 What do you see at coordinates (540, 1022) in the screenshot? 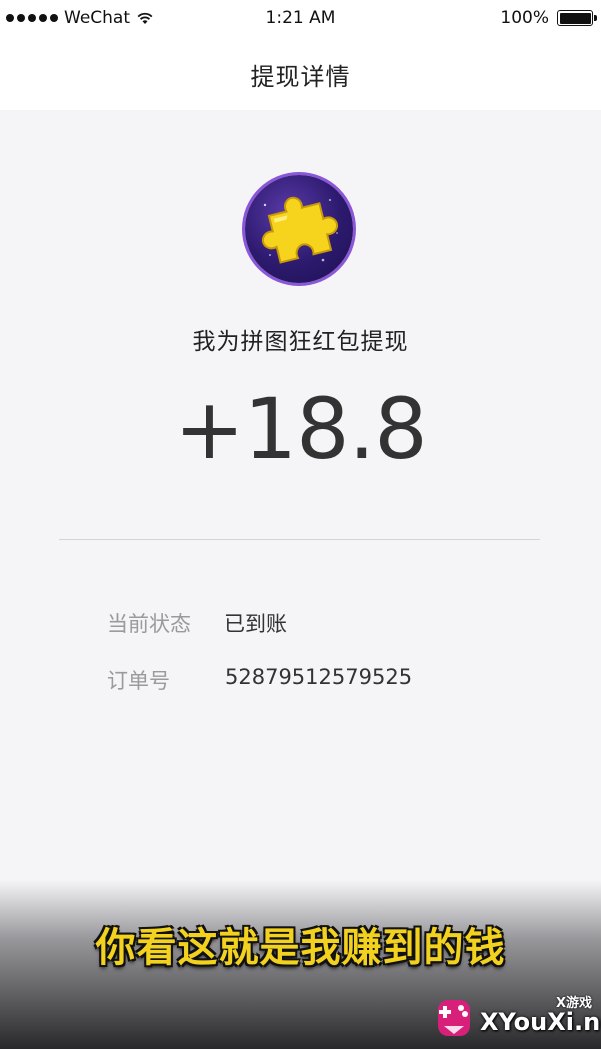
I see `watermark-site: XYouXi.net` at bounding box center [540, 1022].